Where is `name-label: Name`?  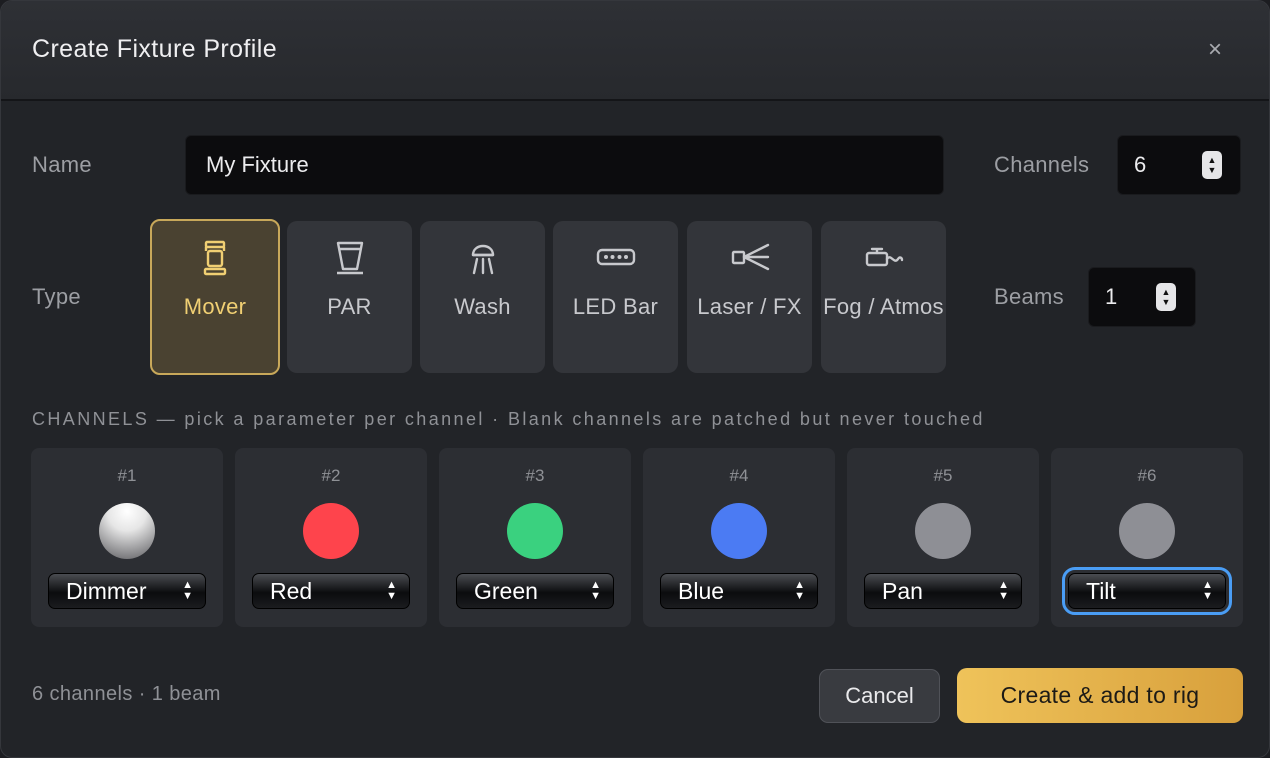 name-label: Name is located at coordinates (62, 164).